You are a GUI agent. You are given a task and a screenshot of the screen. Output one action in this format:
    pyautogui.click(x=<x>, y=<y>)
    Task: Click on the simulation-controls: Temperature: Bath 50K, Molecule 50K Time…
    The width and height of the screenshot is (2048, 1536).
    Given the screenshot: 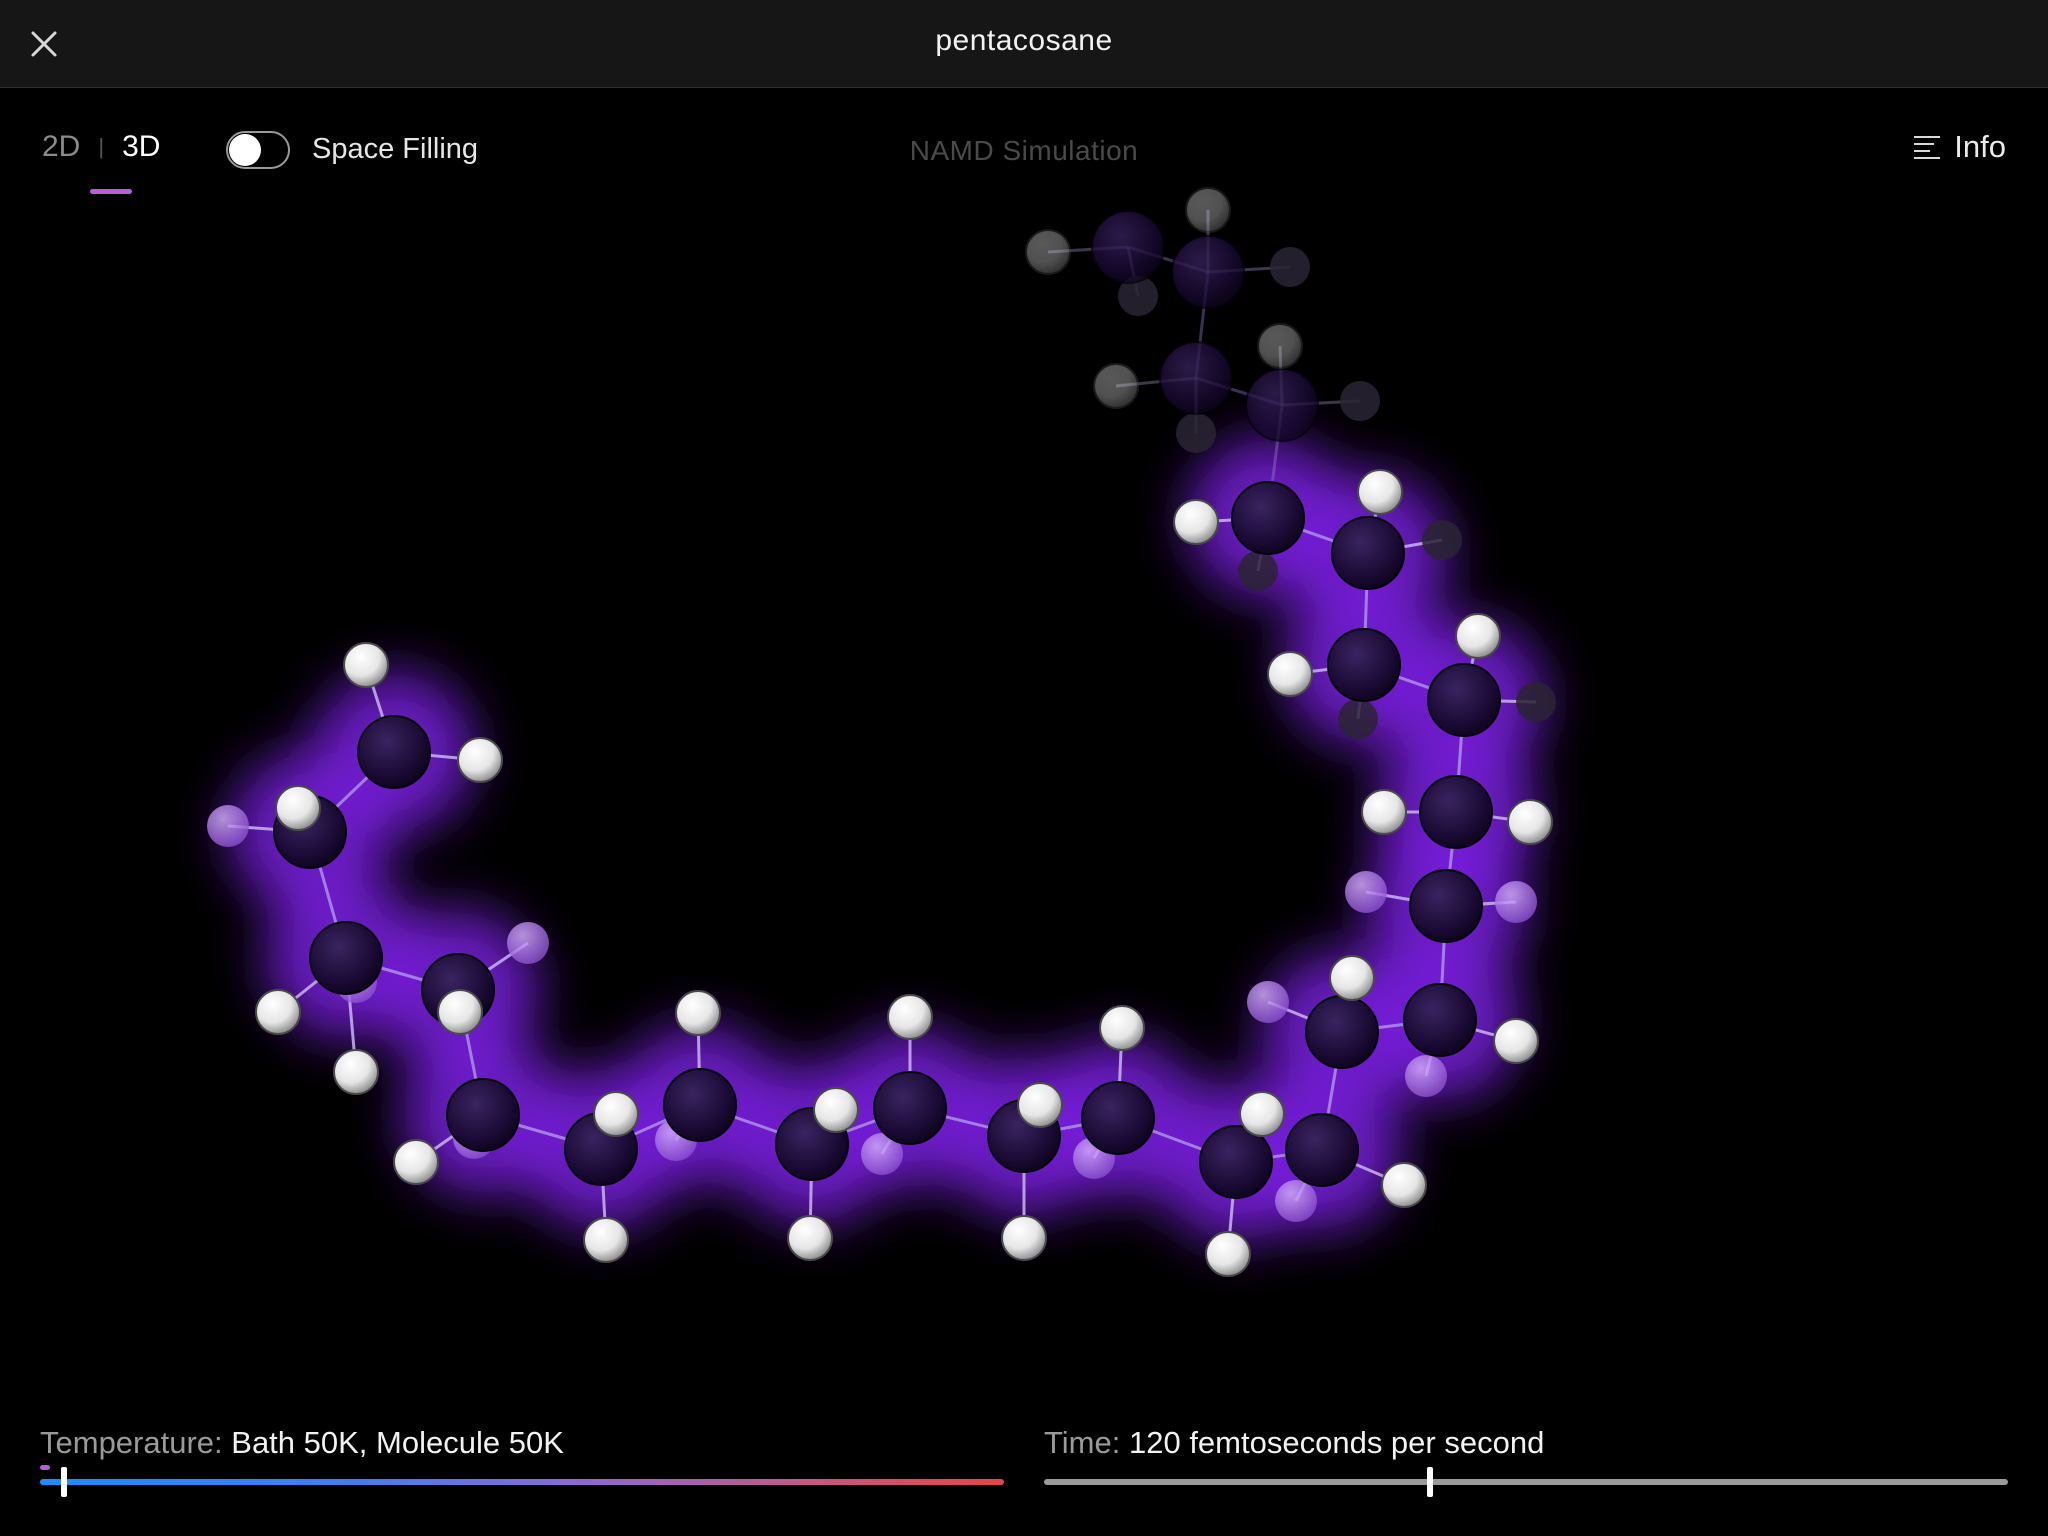 What is the action you would take?
    pyautogui.click(x=1024, y=1475)
    